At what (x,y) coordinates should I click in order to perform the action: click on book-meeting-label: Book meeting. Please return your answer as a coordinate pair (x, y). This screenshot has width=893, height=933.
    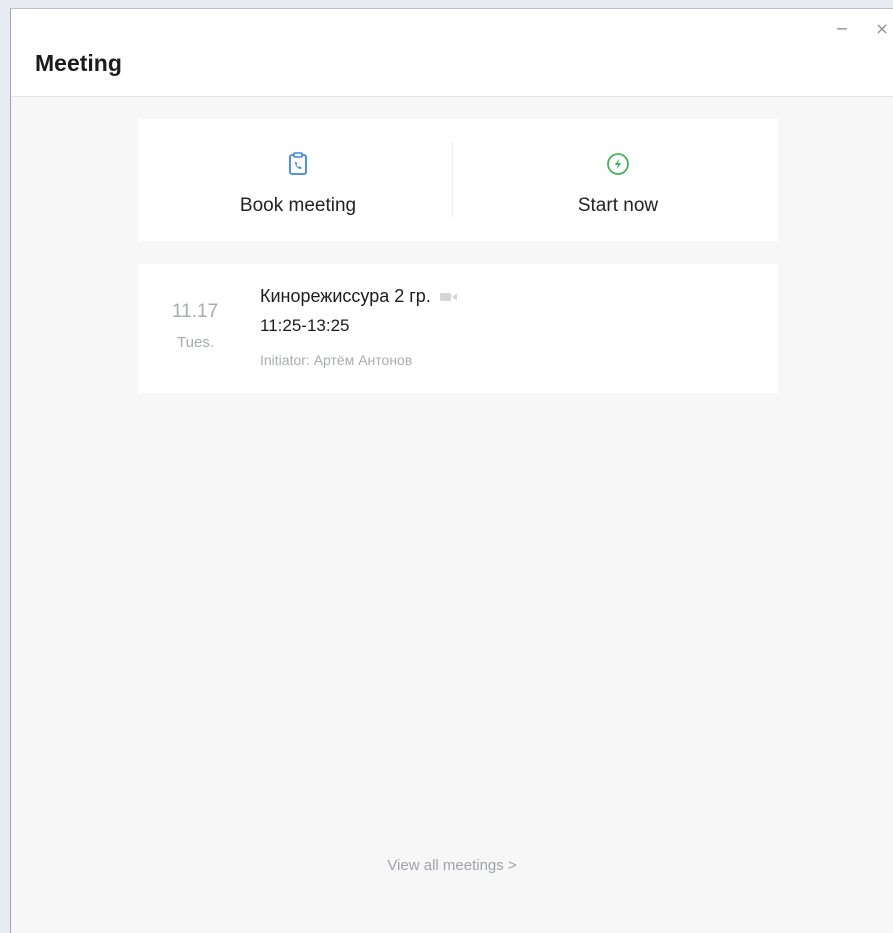
    Looking at the image, I should click on (298, 205).